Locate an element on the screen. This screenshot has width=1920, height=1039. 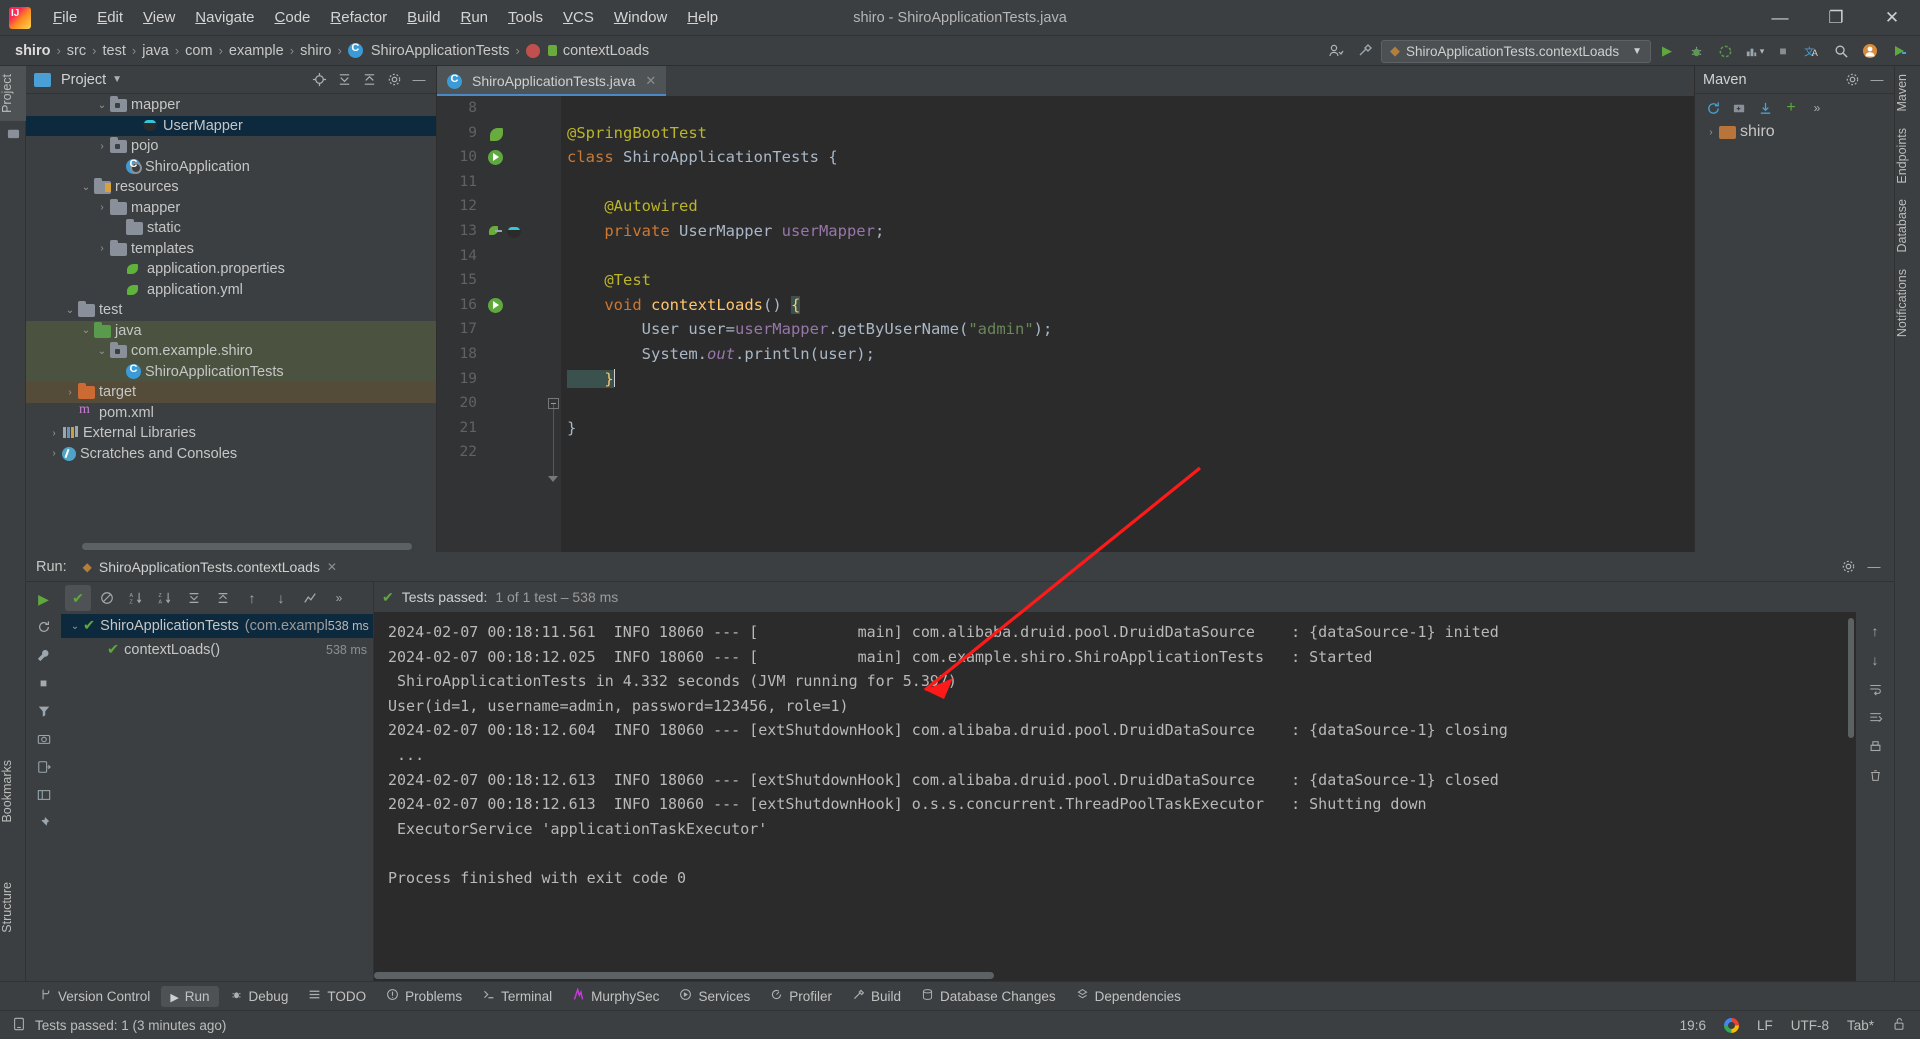
translate-icon: 文A is located at coordinates (1812, 51).